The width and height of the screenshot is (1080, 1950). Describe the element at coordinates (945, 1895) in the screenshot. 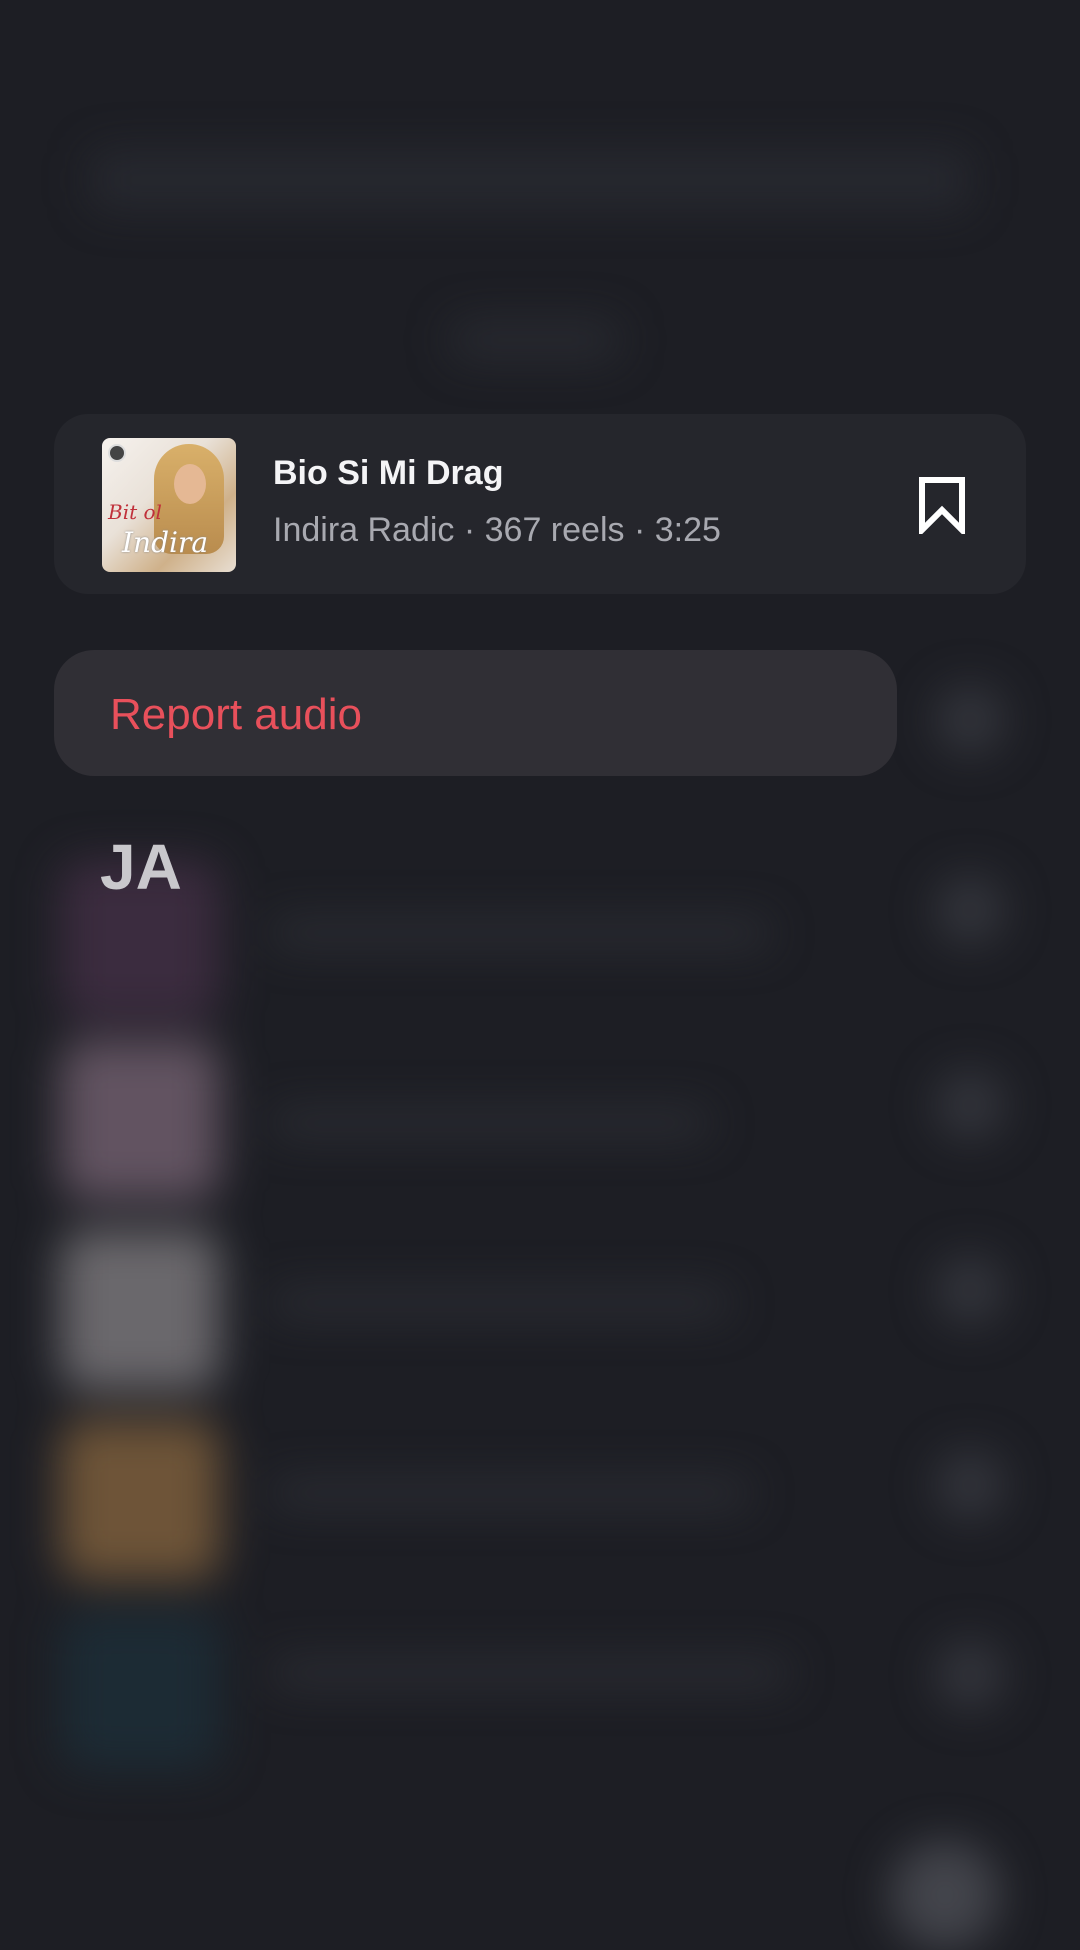

I see `blurred-tab` at that location.